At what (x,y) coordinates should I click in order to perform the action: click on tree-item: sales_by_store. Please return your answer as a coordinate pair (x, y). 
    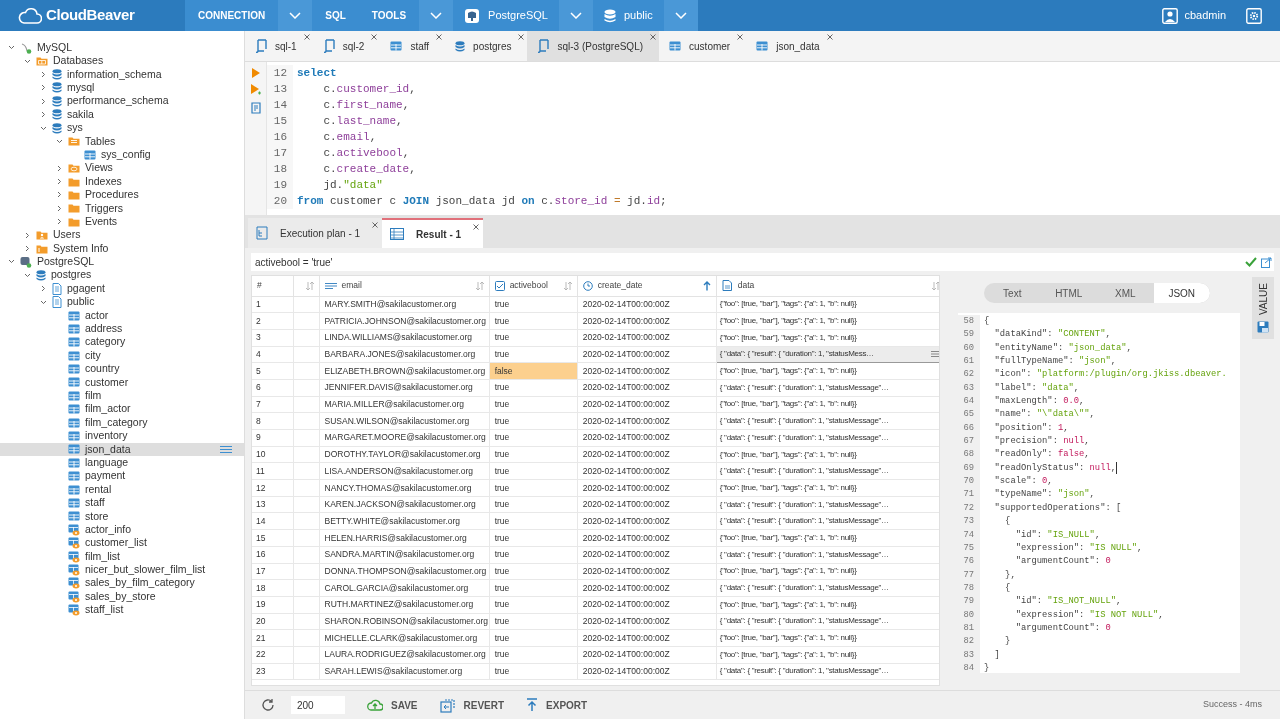
    Looking at the image, I should click on (122, 597).